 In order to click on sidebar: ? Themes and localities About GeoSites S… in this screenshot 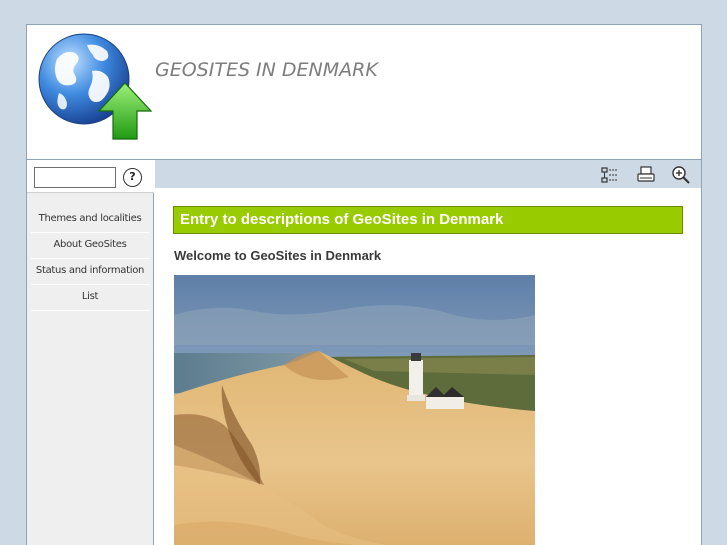, I will do `click(90, 352)`.